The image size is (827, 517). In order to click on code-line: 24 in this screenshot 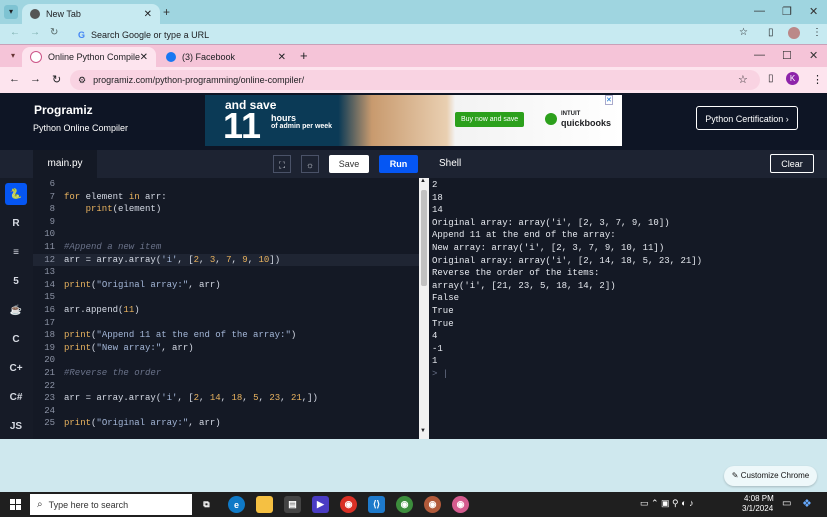, I will do `click(226, 411)`.